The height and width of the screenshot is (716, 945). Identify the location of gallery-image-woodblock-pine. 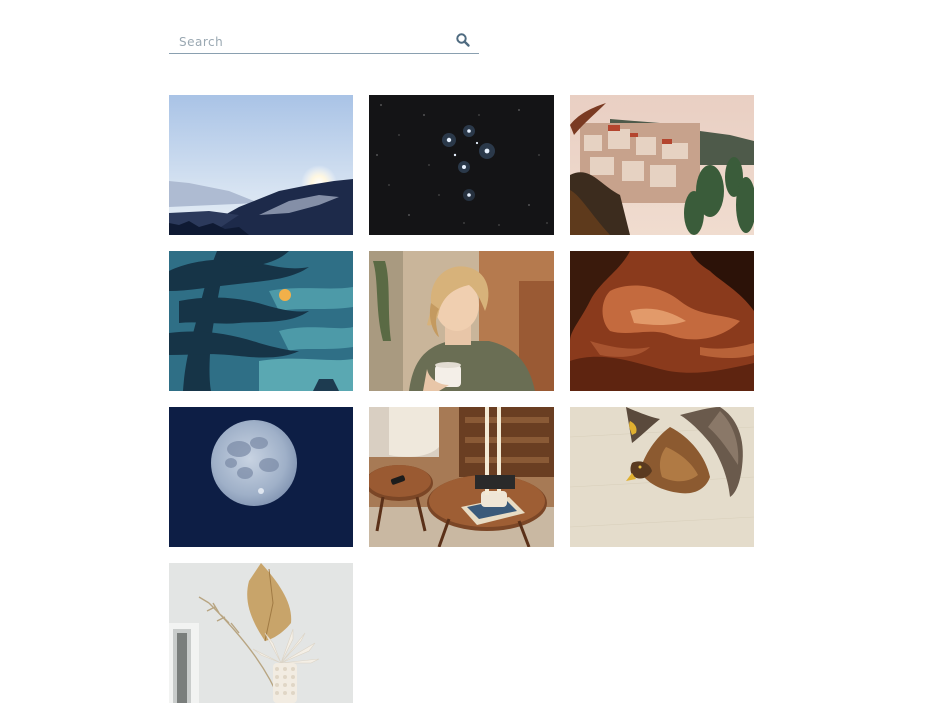
(261, 321).